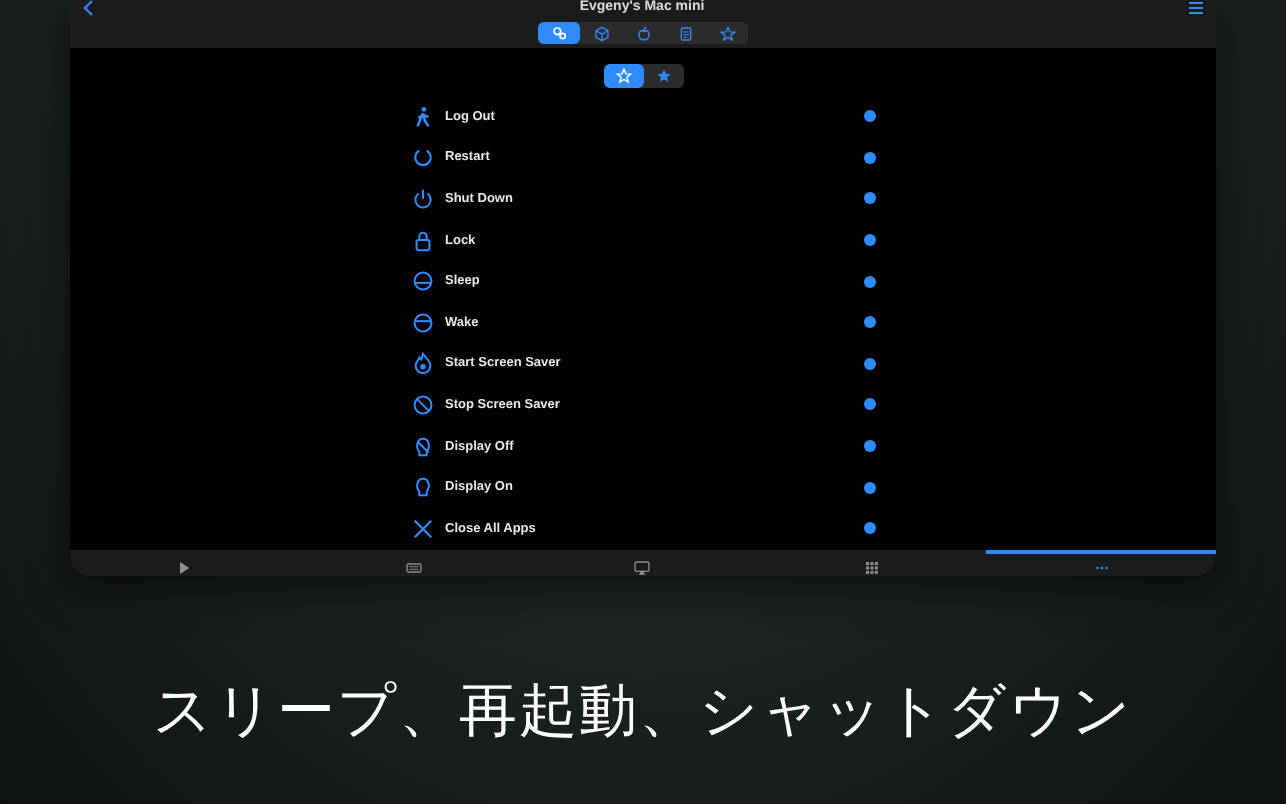 The height and width of the screenshot is (804, 1286). What do you see at coordinates (422, 404) in the screenshot?
I see `prohibited-icon` at bounding box center [422, 404].